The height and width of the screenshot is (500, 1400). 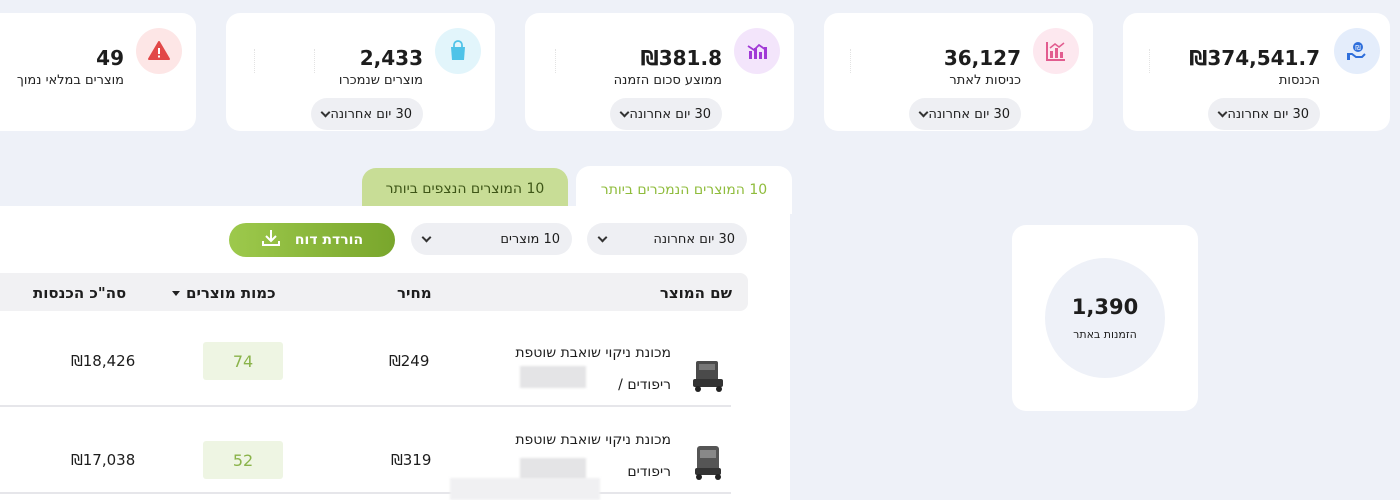 I want to click on bar-chart-icon, so click(x=1056, y=51).